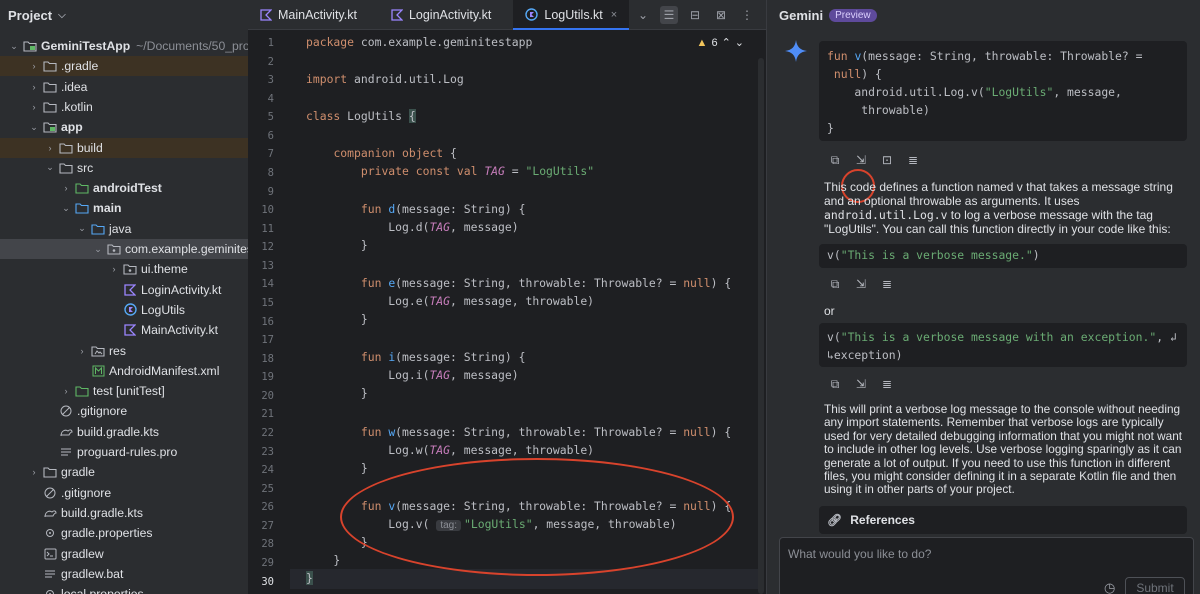 The width and height of the screenshot is (1200, 594). I want to click on tree-item: ⌄ app, so click(124, 127).